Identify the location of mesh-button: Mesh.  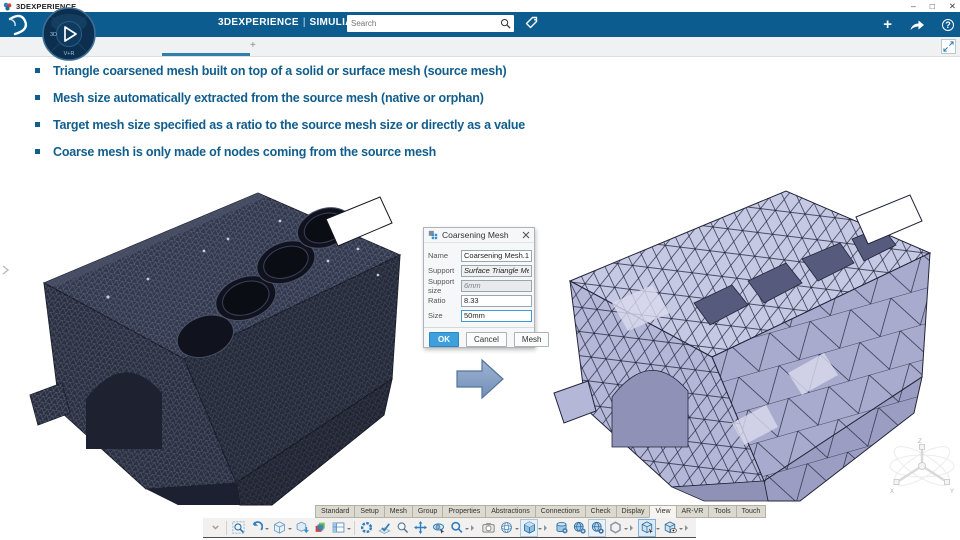
(531, 339).